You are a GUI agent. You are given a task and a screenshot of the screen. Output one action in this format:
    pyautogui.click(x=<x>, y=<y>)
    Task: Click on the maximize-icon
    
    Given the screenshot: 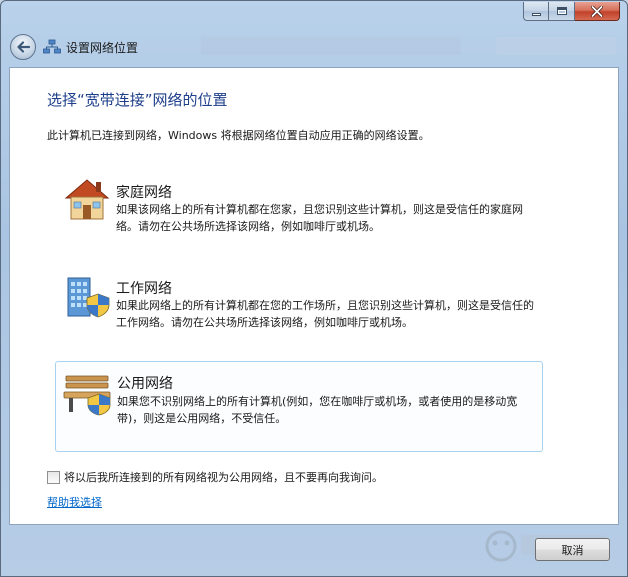 What is the action you would take?
    pyautogui.click(x=561, y=11)
    